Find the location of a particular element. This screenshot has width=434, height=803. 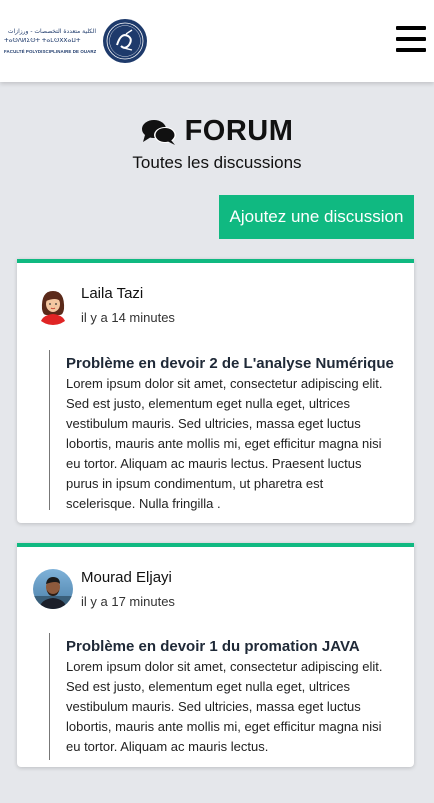

page-heading: FORUM Toutes les discussions is located at coordinates (217, 144).